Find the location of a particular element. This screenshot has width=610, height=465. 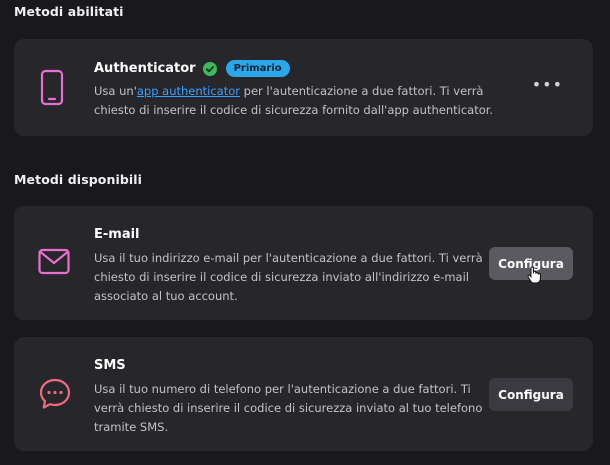

email-title: E-mail is located at coordinates (117, 234).